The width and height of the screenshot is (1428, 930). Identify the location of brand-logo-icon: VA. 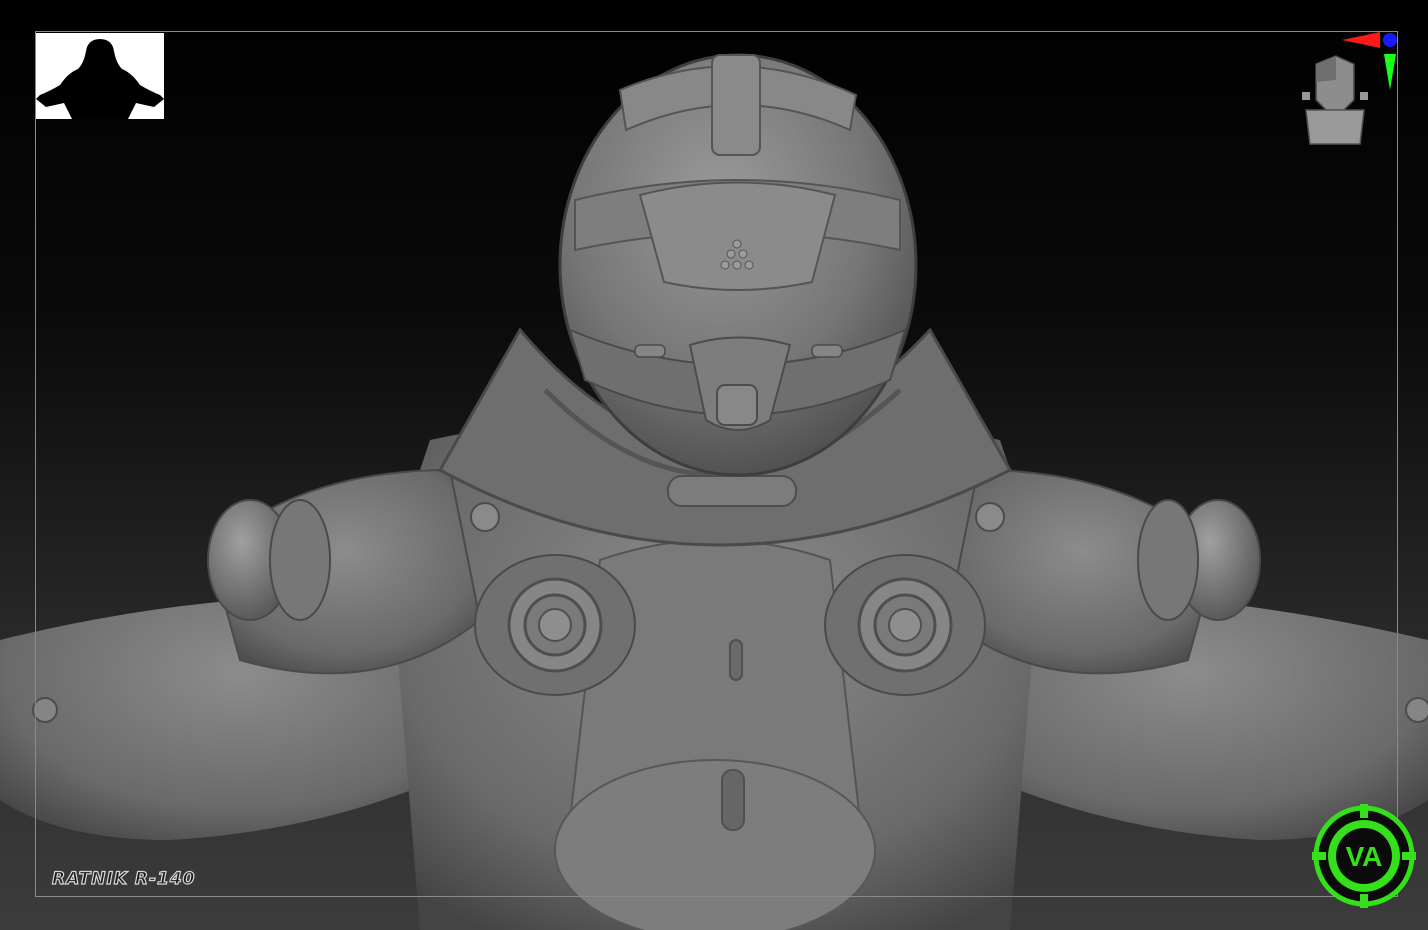
(1364, 856).